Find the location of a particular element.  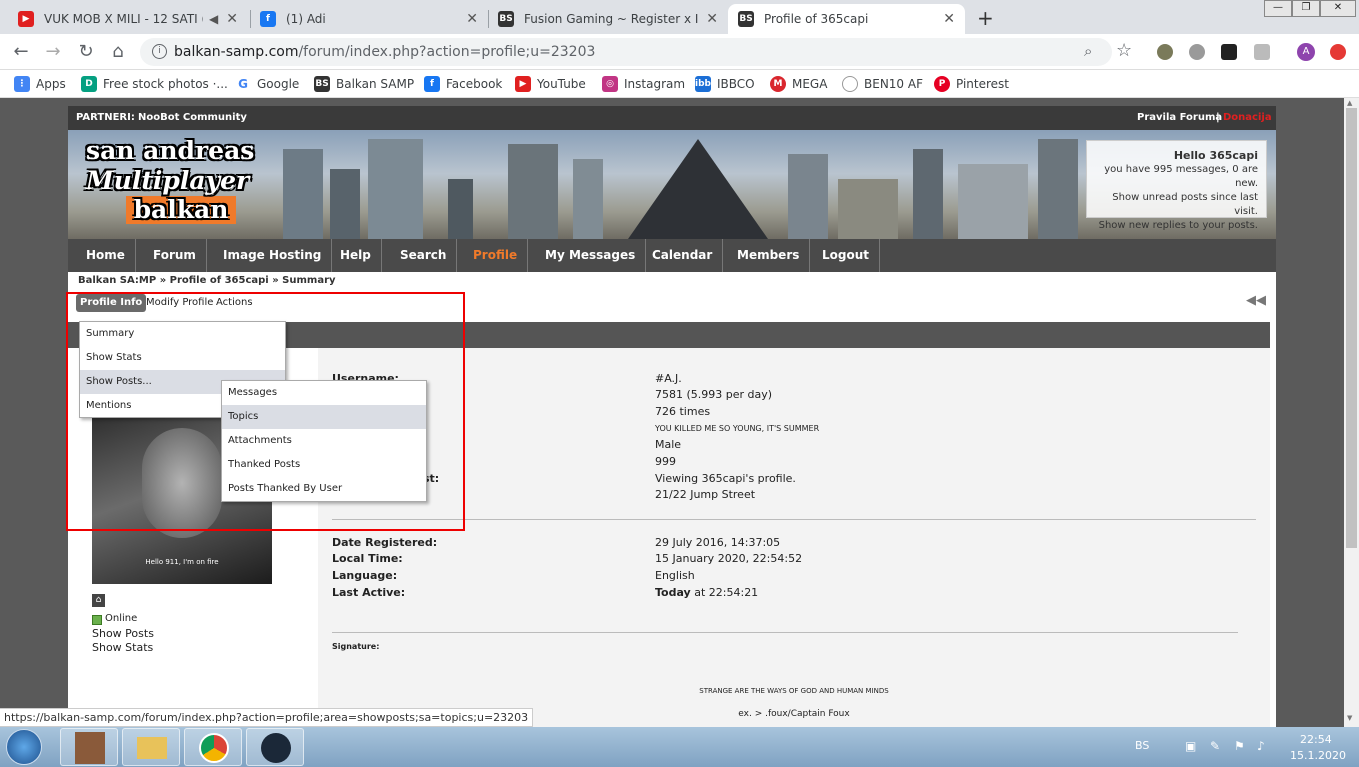

menu-forum: Forum is located at coordinates (175, 255).